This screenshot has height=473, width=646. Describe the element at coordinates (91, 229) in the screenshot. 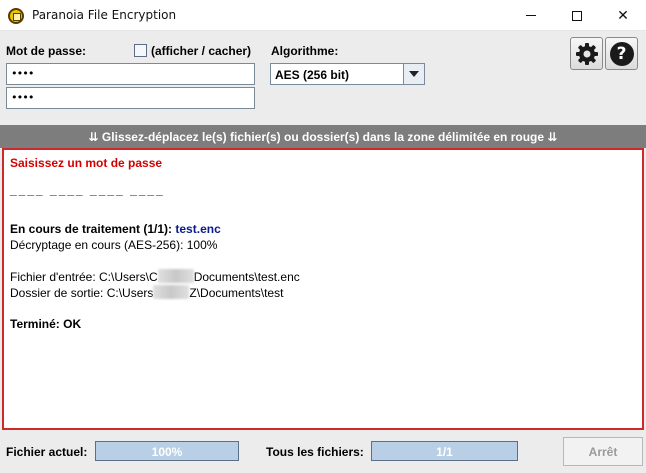

I see `processing-label: En cours de traitement (1/1):` at that location.